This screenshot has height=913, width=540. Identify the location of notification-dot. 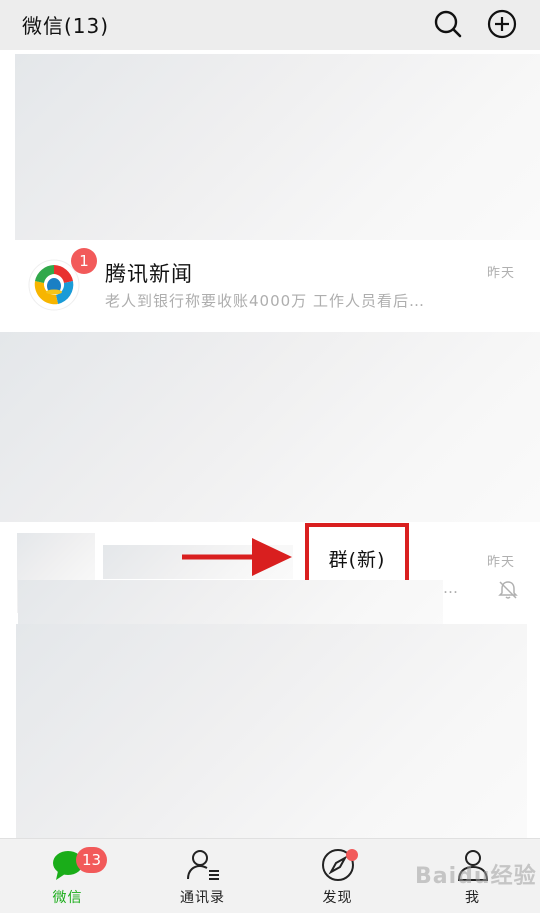
(352, 855).